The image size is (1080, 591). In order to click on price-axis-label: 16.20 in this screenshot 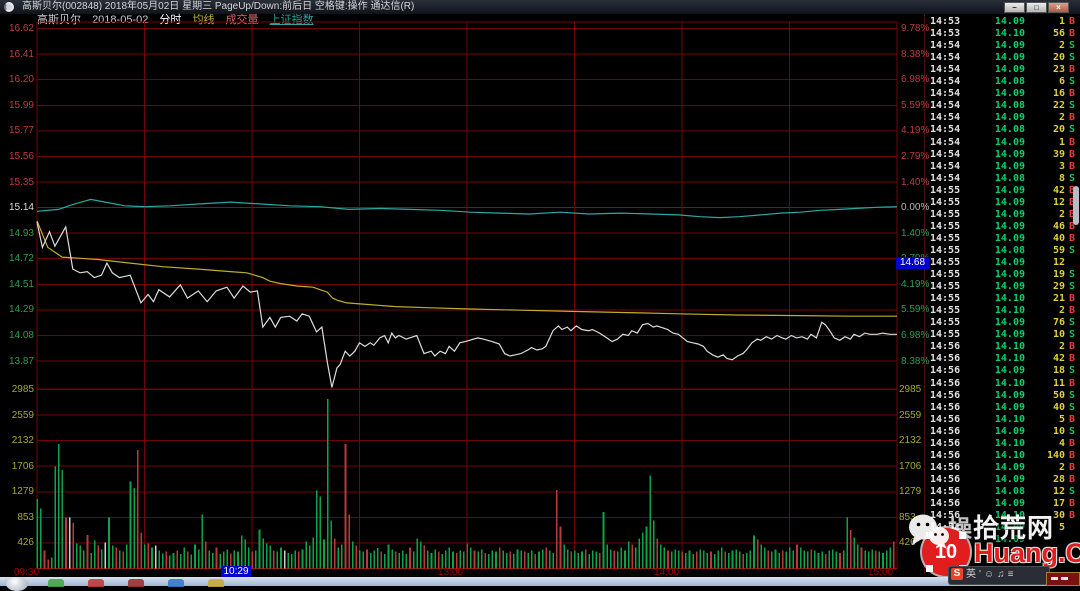, I will do `click(21, 80)`.